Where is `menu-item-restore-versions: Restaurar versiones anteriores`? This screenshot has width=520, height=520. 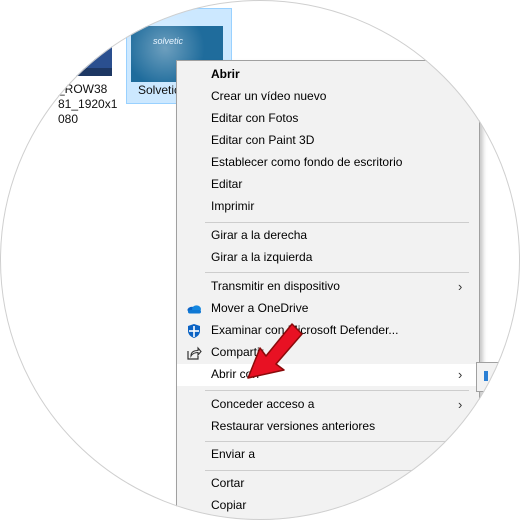 menu-item-restore-versions: Restaurar versiones anteriores is located at coordinates (328, 427).